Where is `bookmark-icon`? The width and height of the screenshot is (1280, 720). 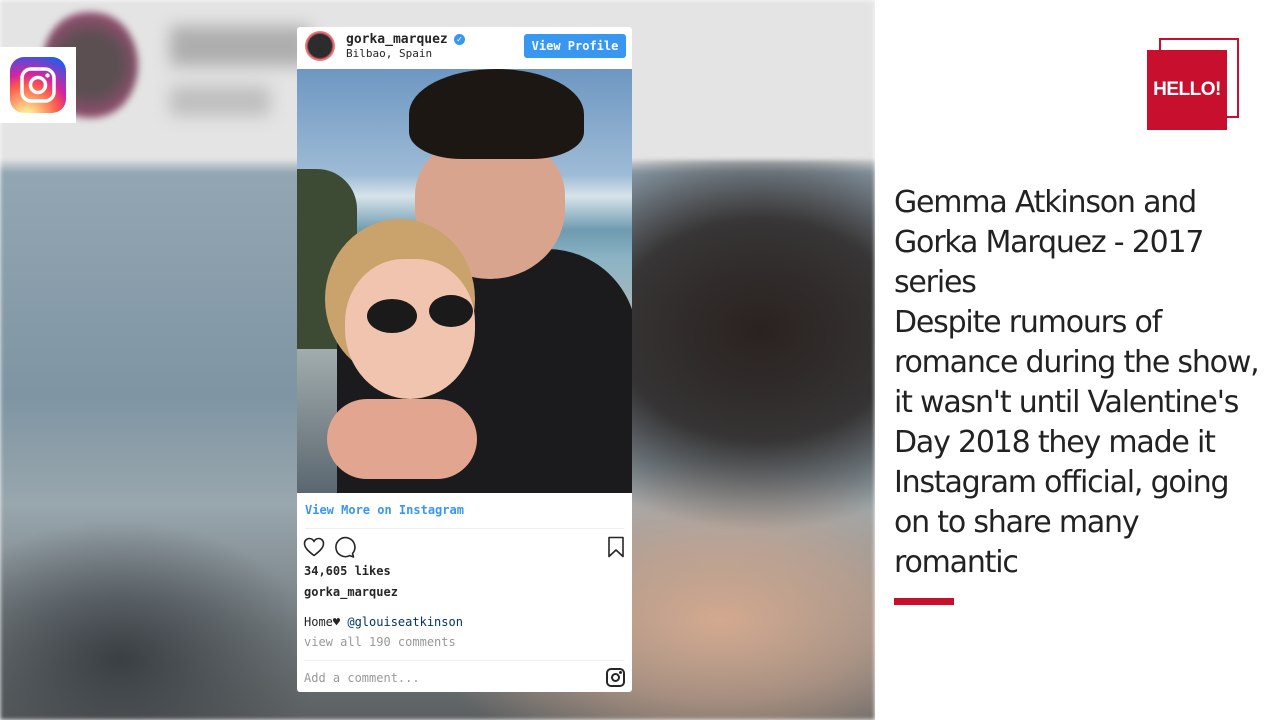 bookmark-icon is located at coordinates (616, 547).